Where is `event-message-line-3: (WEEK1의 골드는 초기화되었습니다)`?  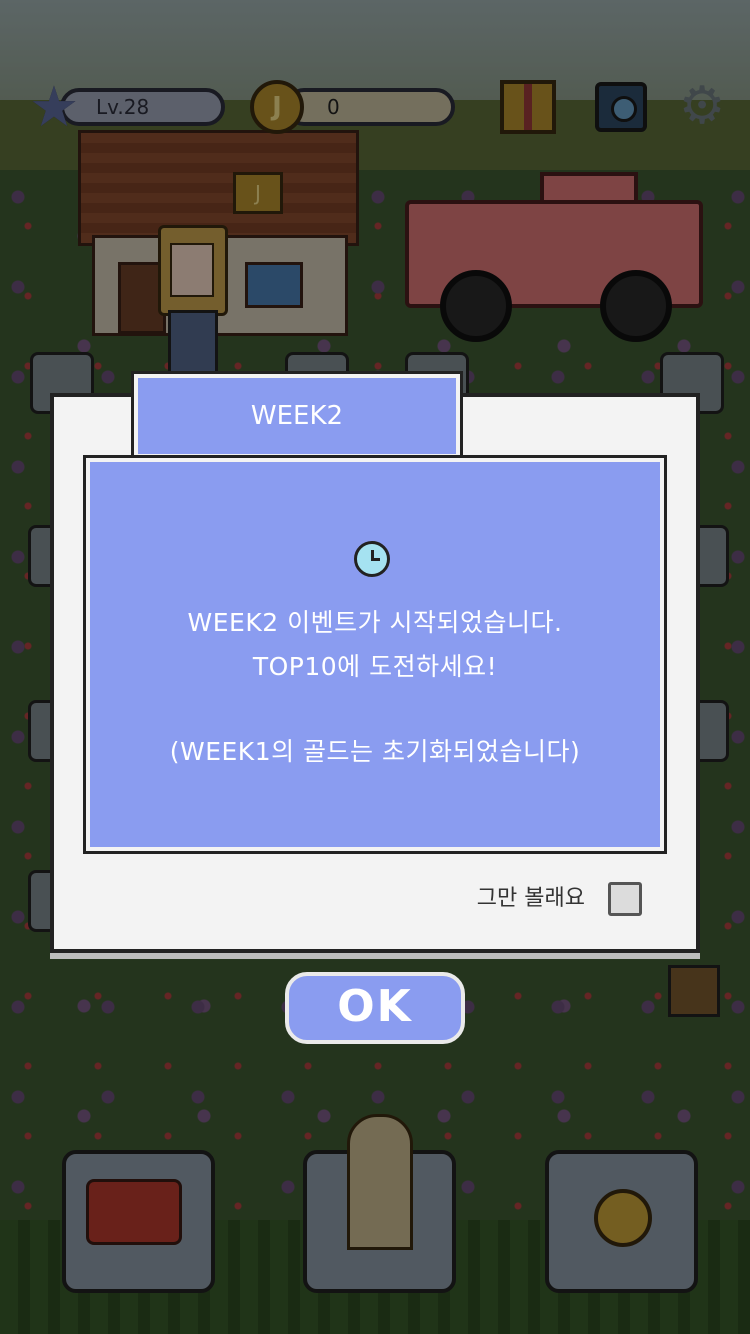
event-message-line-3: (WEEK1의 골드는 초기화되었습니다) is located at coordinates (375, 751).